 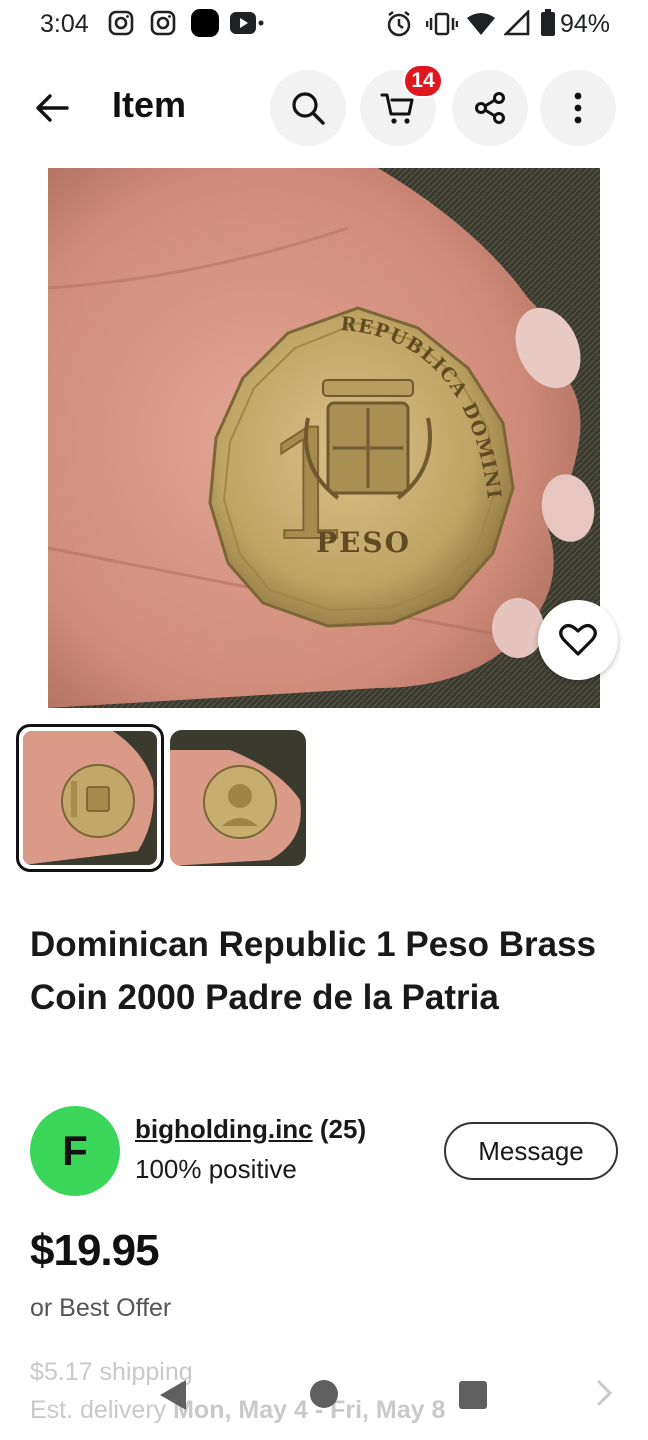 I want to click on wifi-icon, so click(x=481, y=24).